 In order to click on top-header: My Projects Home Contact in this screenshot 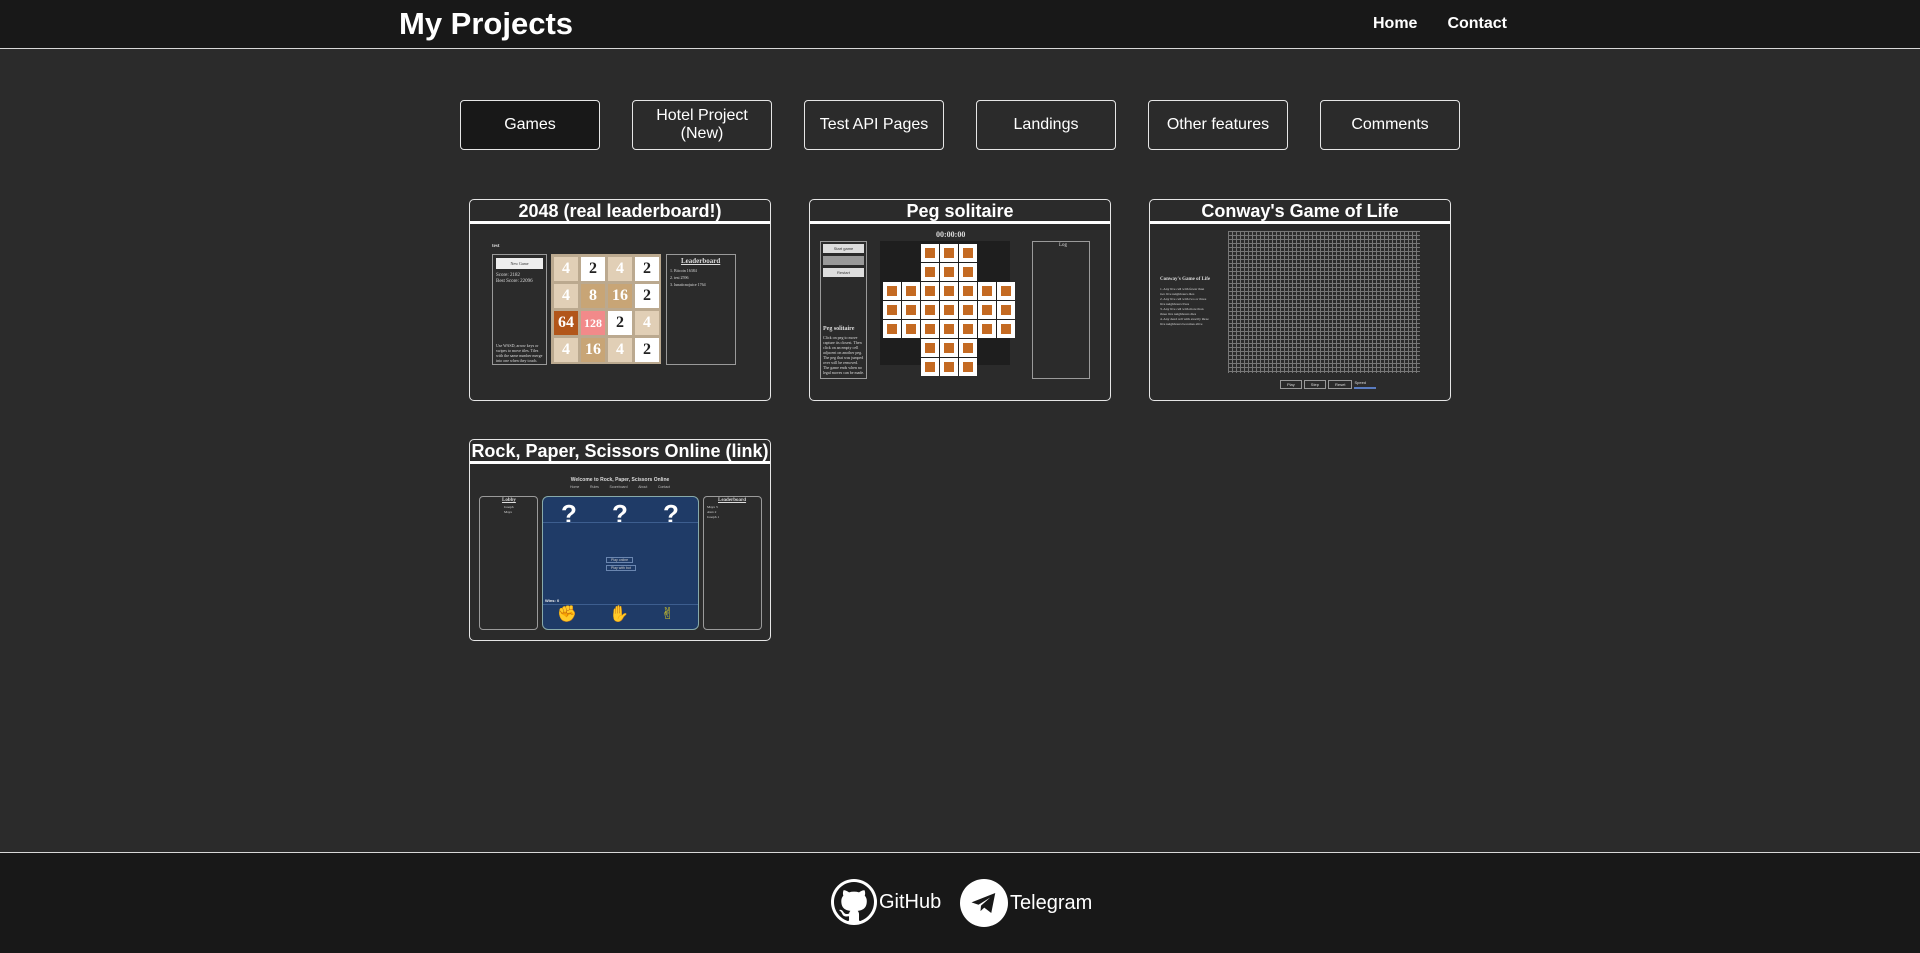, I will do `click(960, 24)`.